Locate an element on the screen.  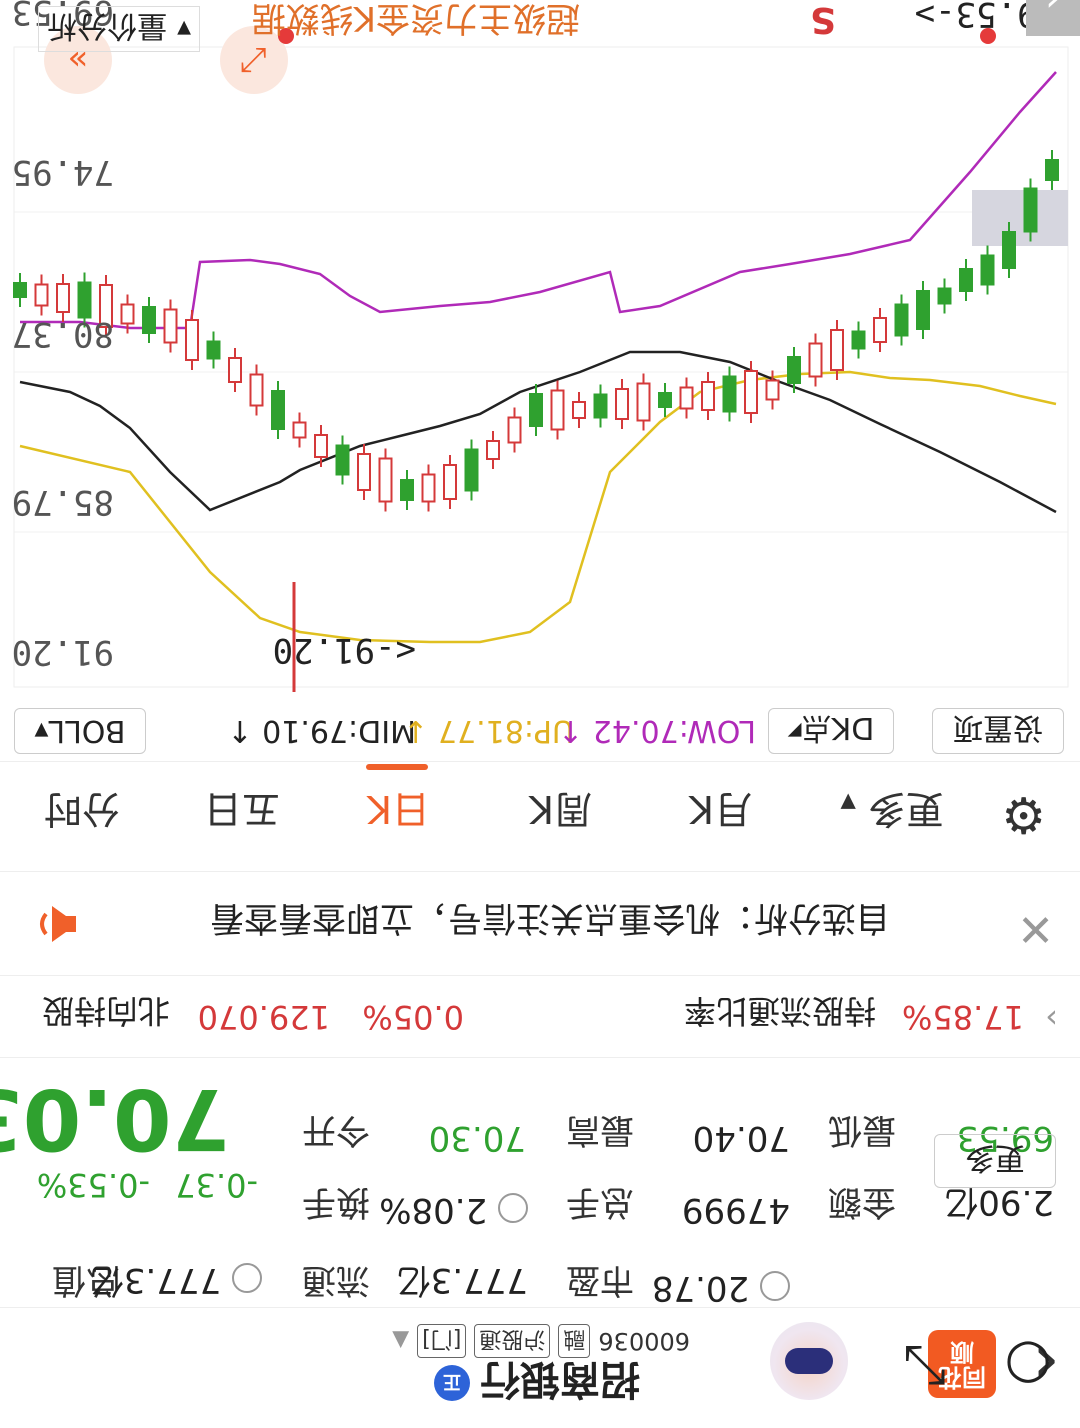
tab-five-day: 五日 is located at coordinates (242, 812).